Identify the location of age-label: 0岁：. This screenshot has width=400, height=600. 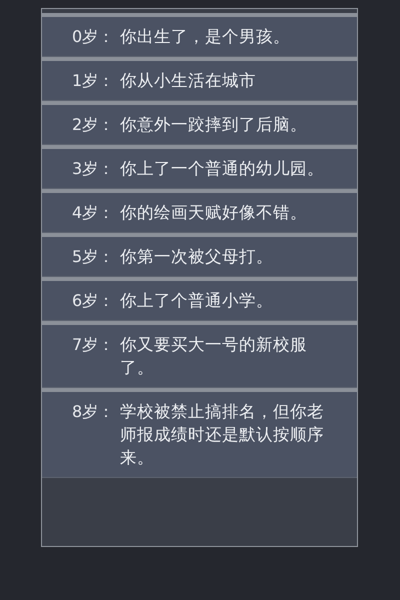
(94, 37).